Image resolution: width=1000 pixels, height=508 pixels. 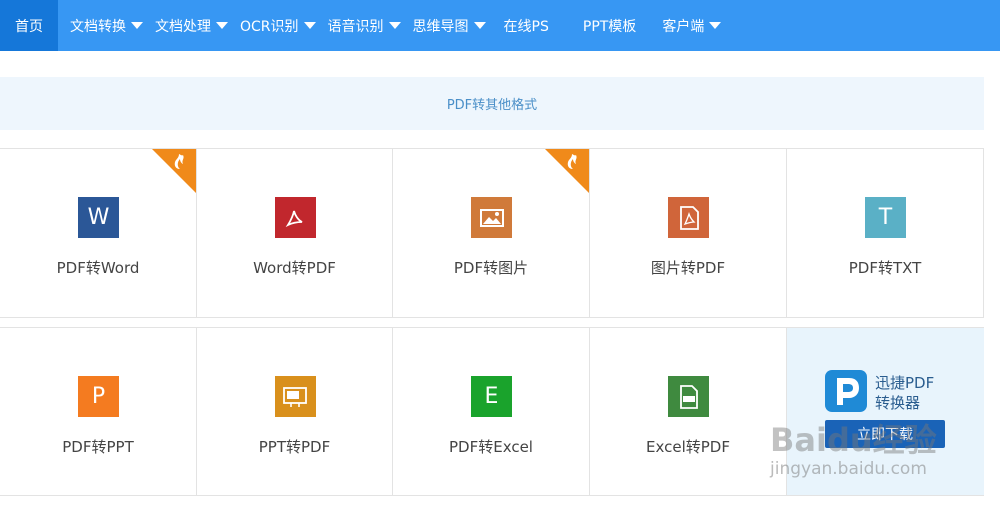 I want to click on nav-item-client: 客户端, so click(x=692, y=25).